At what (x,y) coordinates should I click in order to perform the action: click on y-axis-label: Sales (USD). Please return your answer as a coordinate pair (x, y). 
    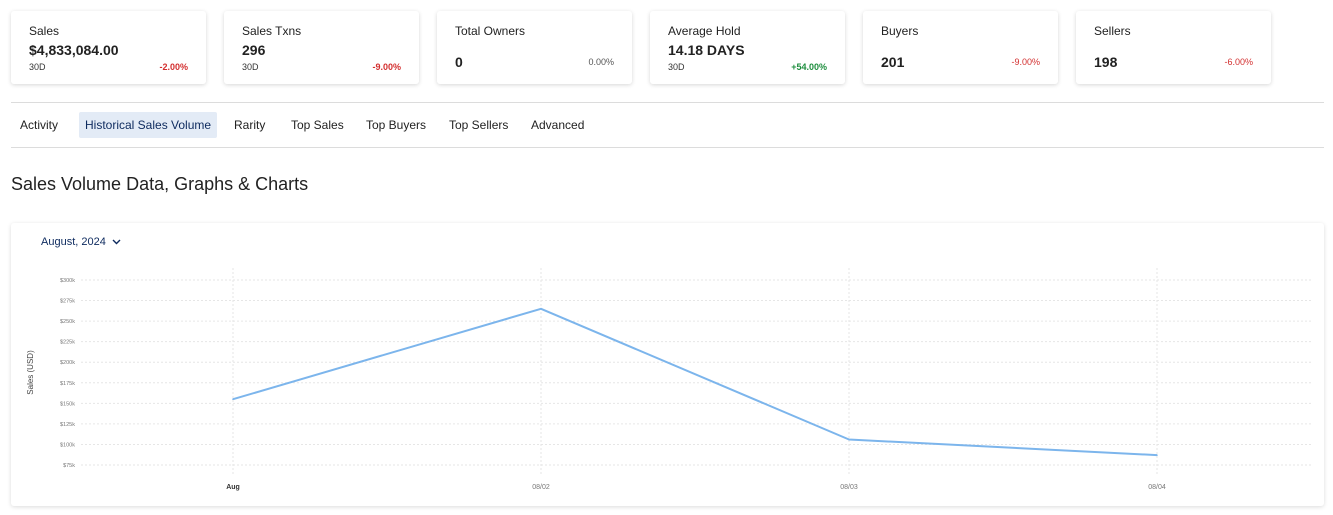
    Looking at the image, I should click on (30, 372).